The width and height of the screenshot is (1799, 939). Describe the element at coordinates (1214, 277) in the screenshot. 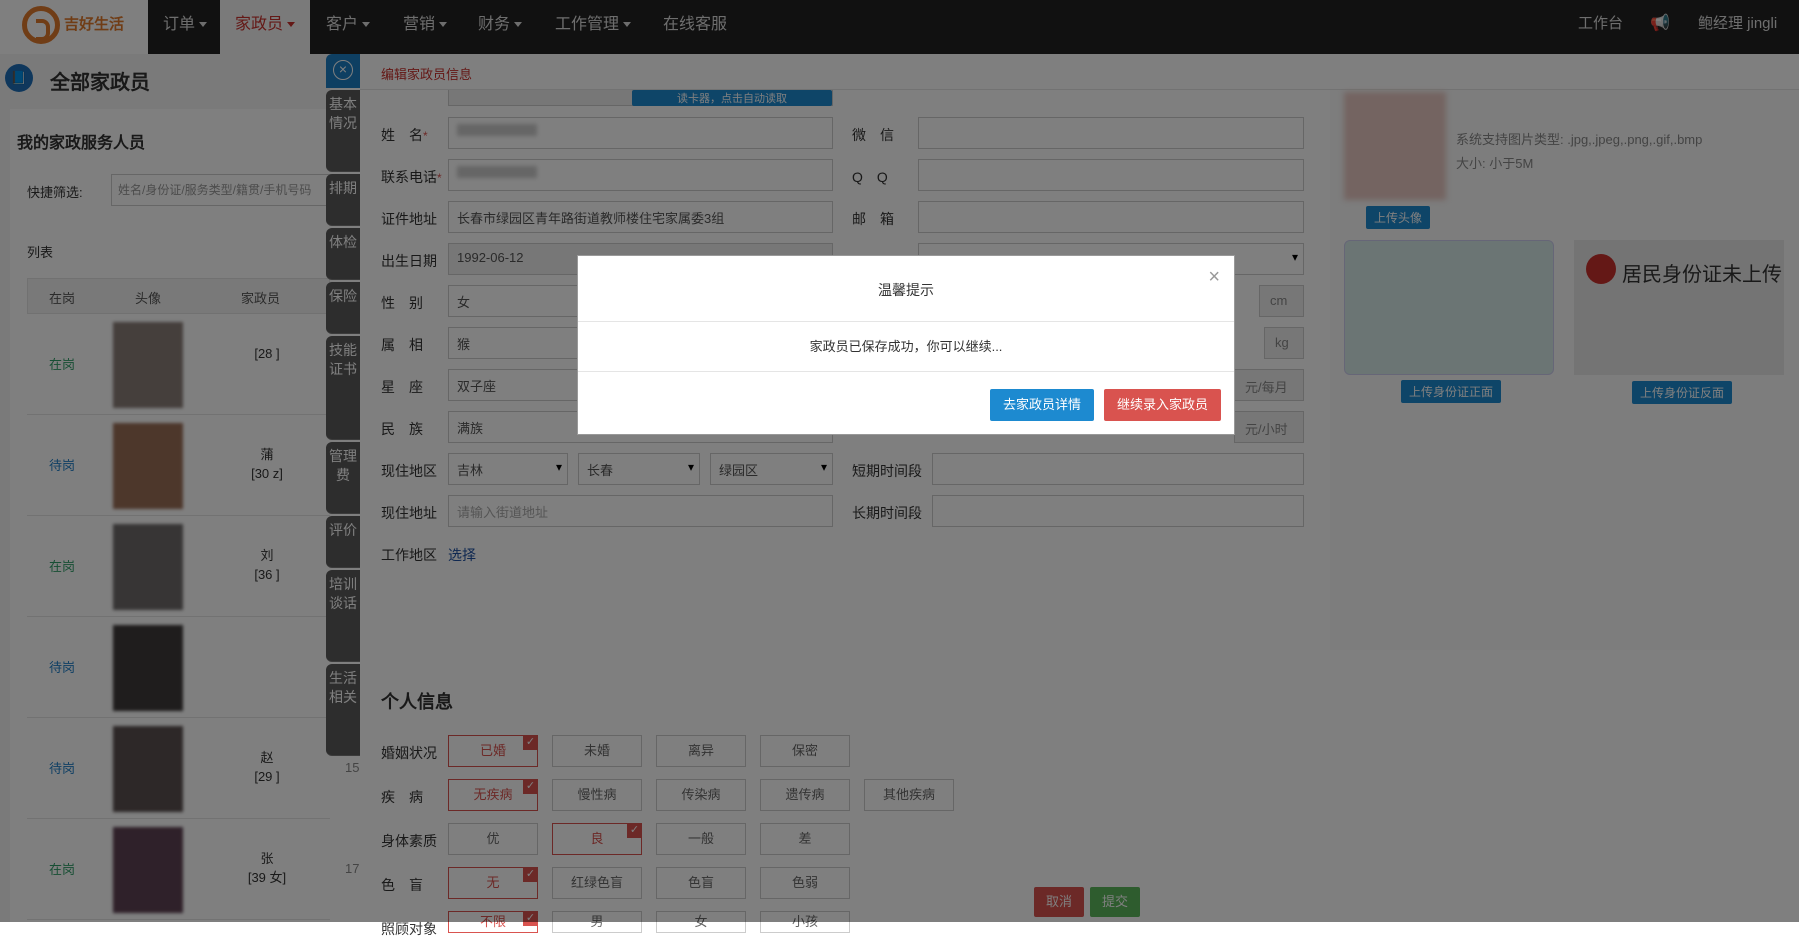

I see `close-icon: ×` at that location.